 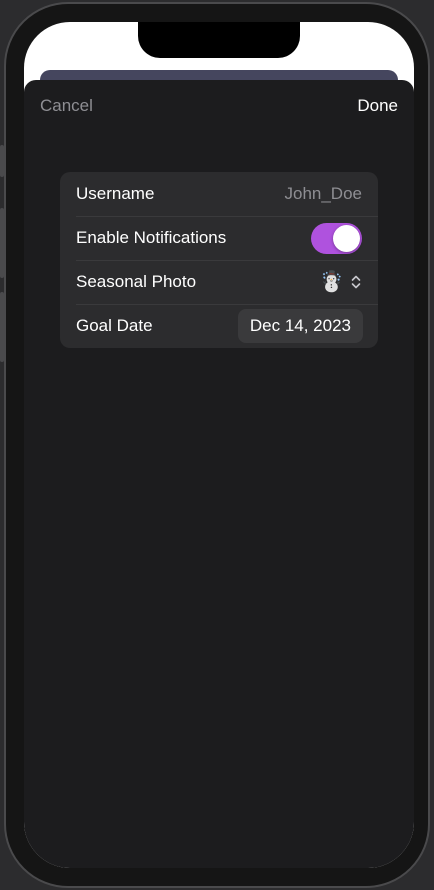 I want to click on seasonal-photo-row: Seasonal Photo ☃️, so click(x=219, y=282).